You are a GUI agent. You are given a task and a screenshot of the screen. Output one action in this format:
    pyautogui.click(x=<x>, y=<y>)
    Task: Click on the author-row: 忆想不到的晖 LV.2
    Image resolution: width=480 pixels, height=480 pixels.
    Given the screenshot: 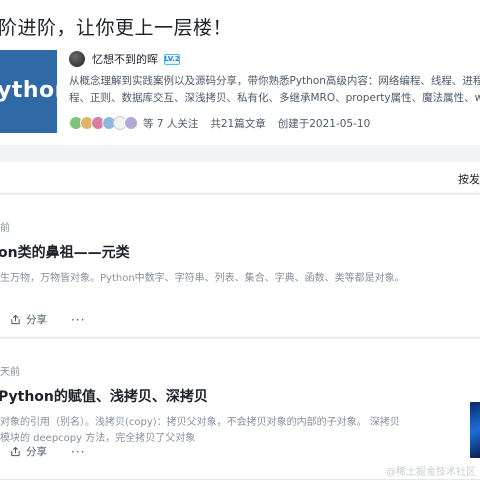 What is the action you would take?
    pyautogui.click(x=124, y=59)
    